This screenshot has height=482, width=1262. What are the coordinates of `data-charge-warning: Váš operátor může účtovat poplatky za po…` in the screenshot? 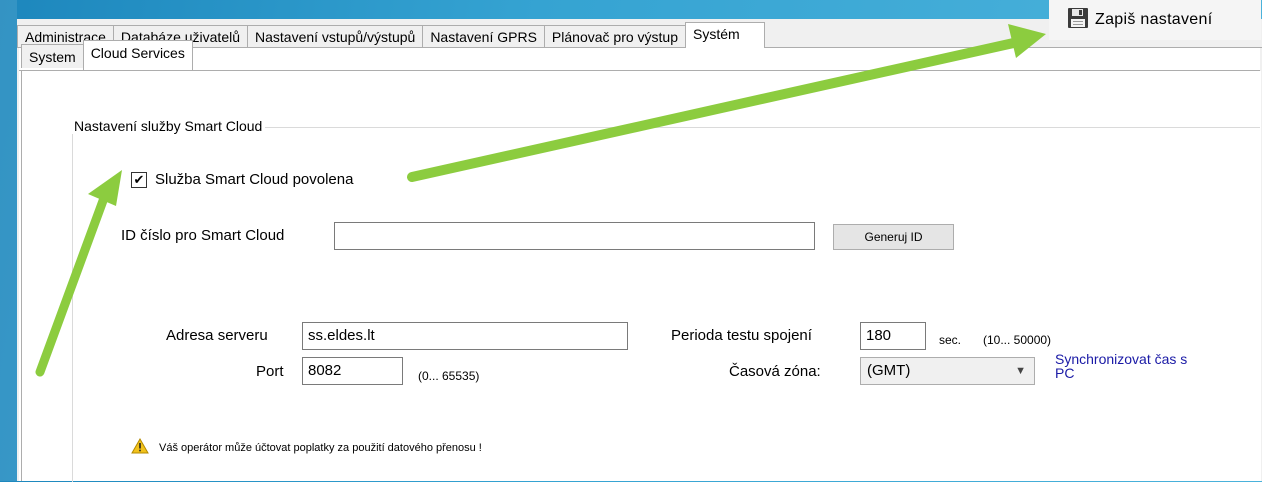 It's located at (306, 447).